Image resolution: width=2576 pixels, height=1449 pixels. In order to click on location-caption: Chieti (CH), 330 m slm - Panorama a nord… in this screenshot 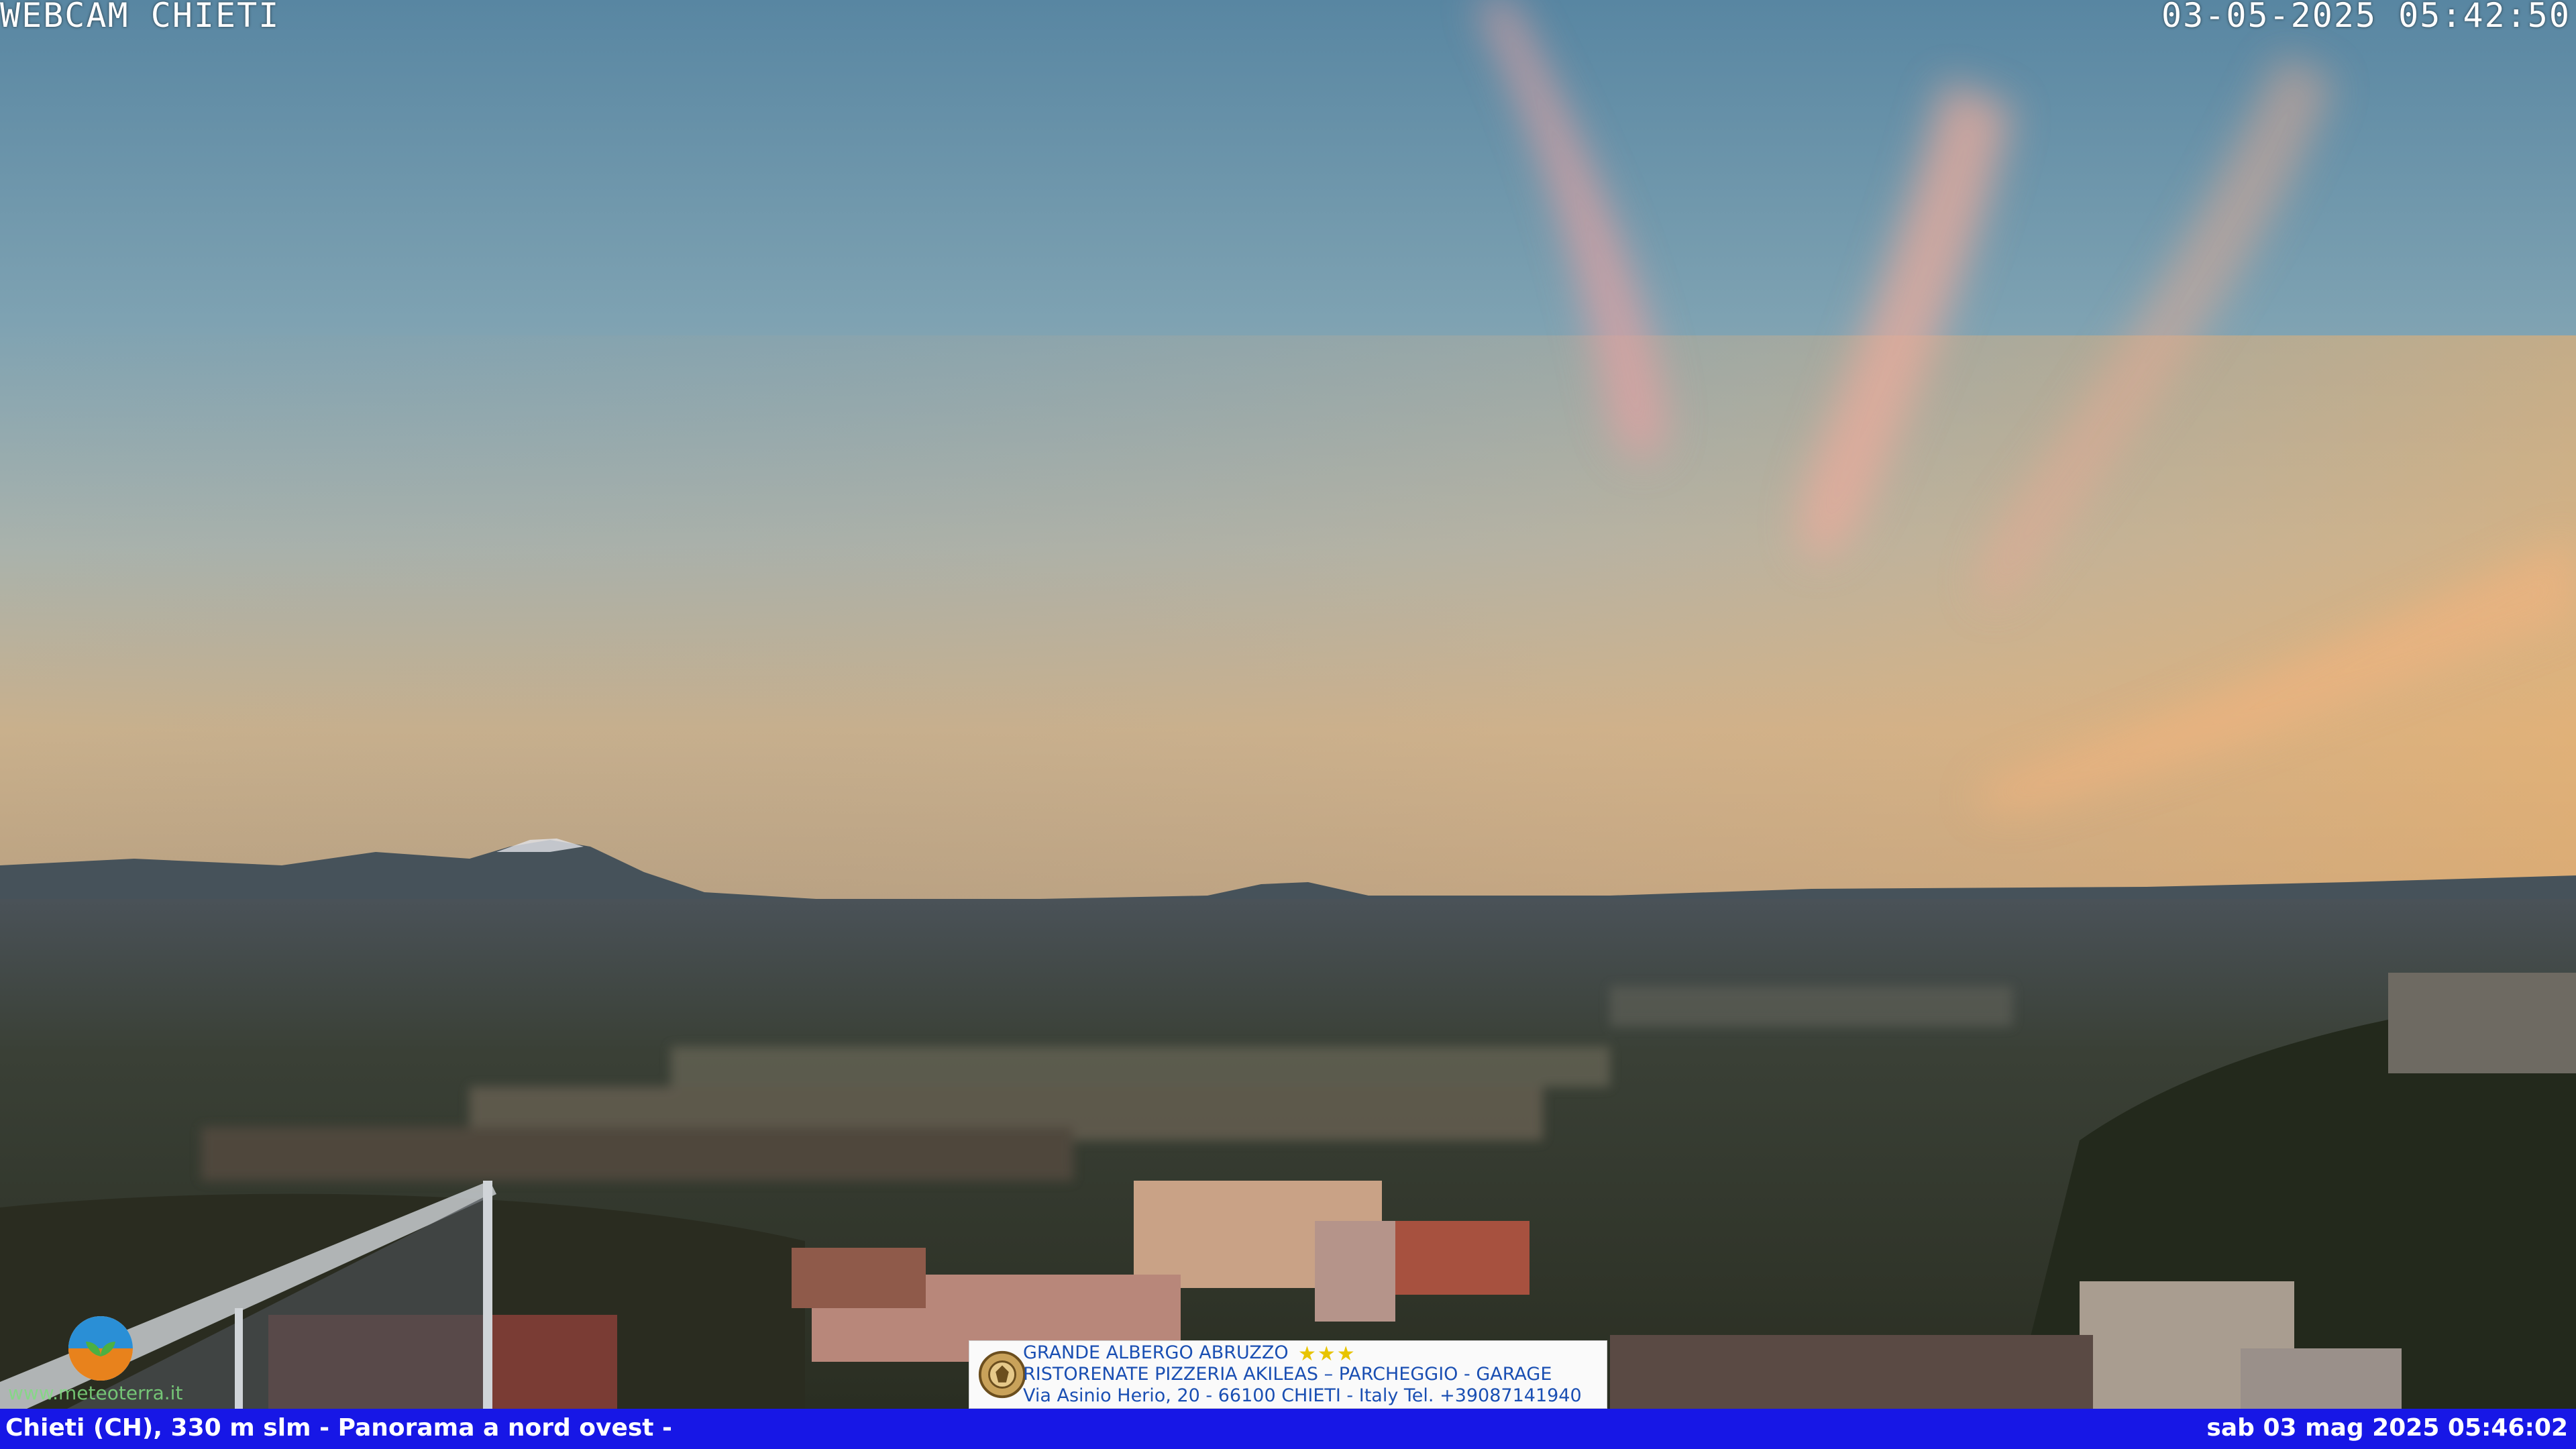, I will do `click(338, 1428)`.